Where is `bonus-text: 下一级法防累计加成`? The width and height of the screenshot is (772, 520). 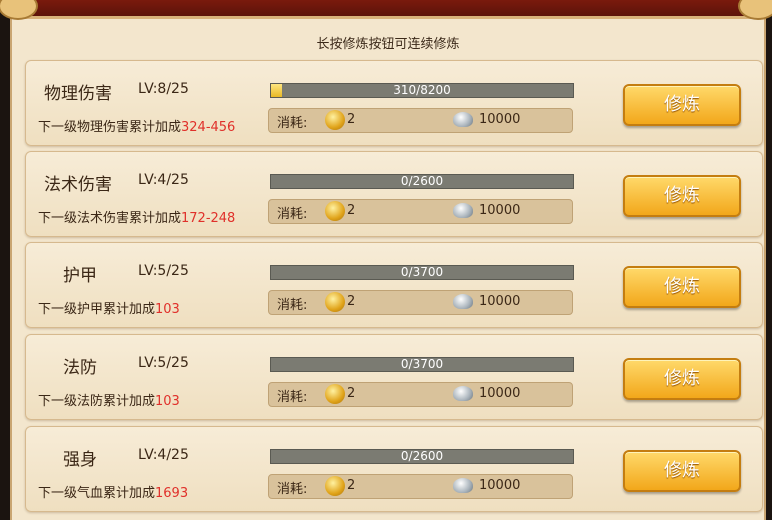 bonus-text: 下一级法防累计加成 is located at coordinates (97, 401).